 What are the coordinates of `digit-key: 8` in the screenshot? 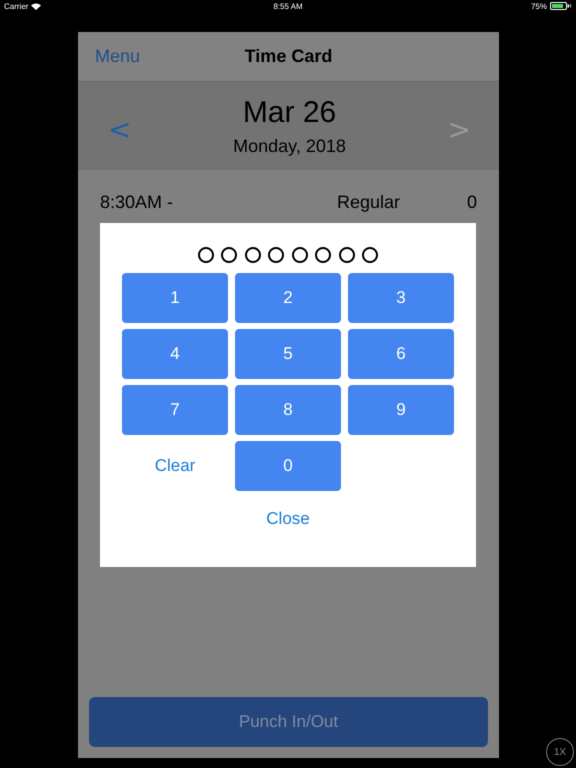 It's located at (288, 410).